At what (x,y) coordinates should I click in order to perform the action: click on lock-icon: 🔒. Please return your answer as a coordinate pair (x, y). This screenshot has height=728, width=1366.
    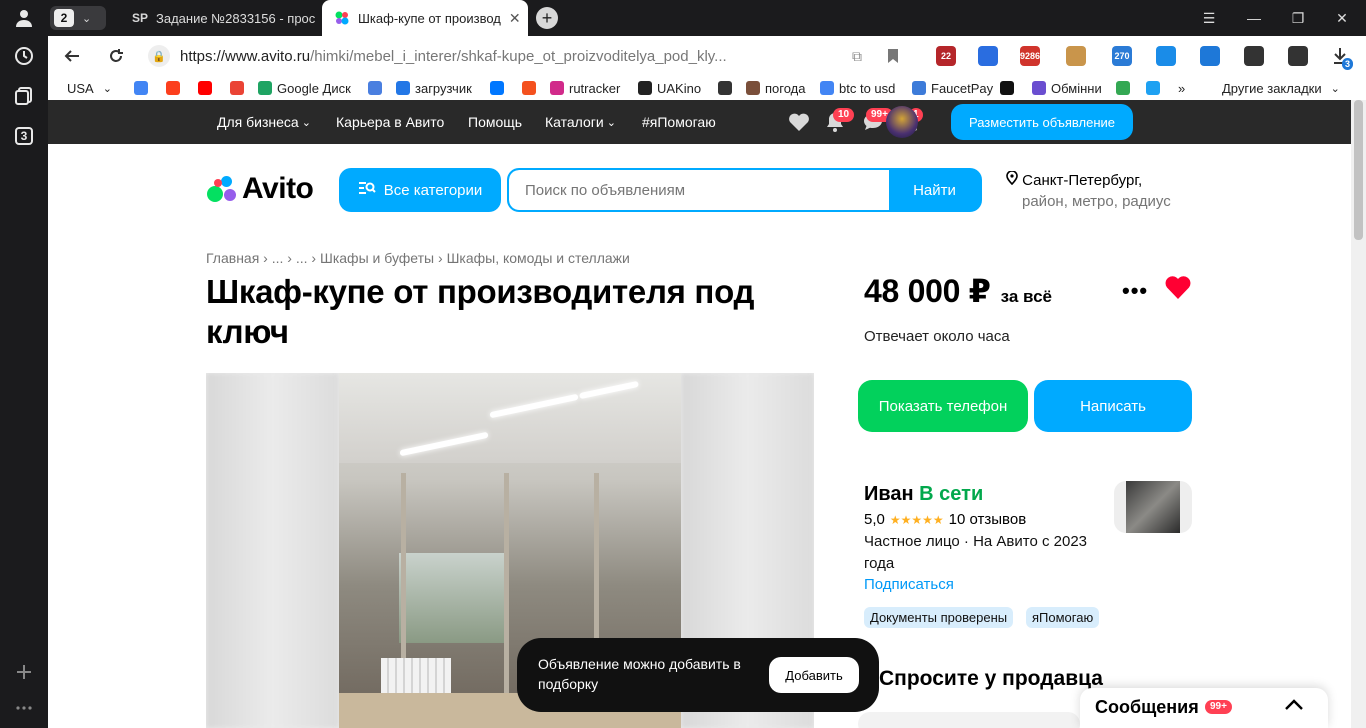
    Looking at the image, I should click on (159, 56).